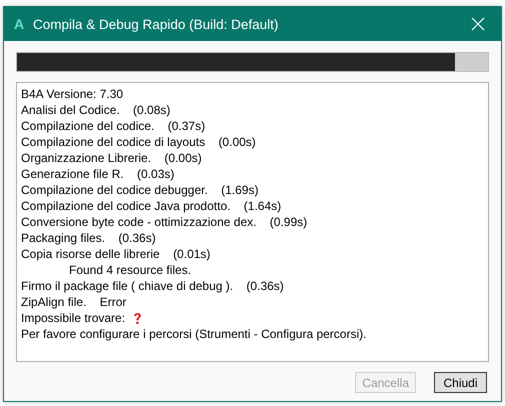  Describe the element at coordinates (95, 110) in the screenshot. I see `log-line: Analisi del Codice. (0.08s)` at that location.